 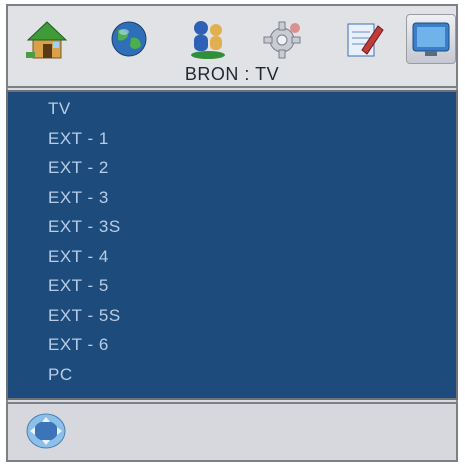 I want to click on source-item-tv: TV, so click(x=84, y=109).